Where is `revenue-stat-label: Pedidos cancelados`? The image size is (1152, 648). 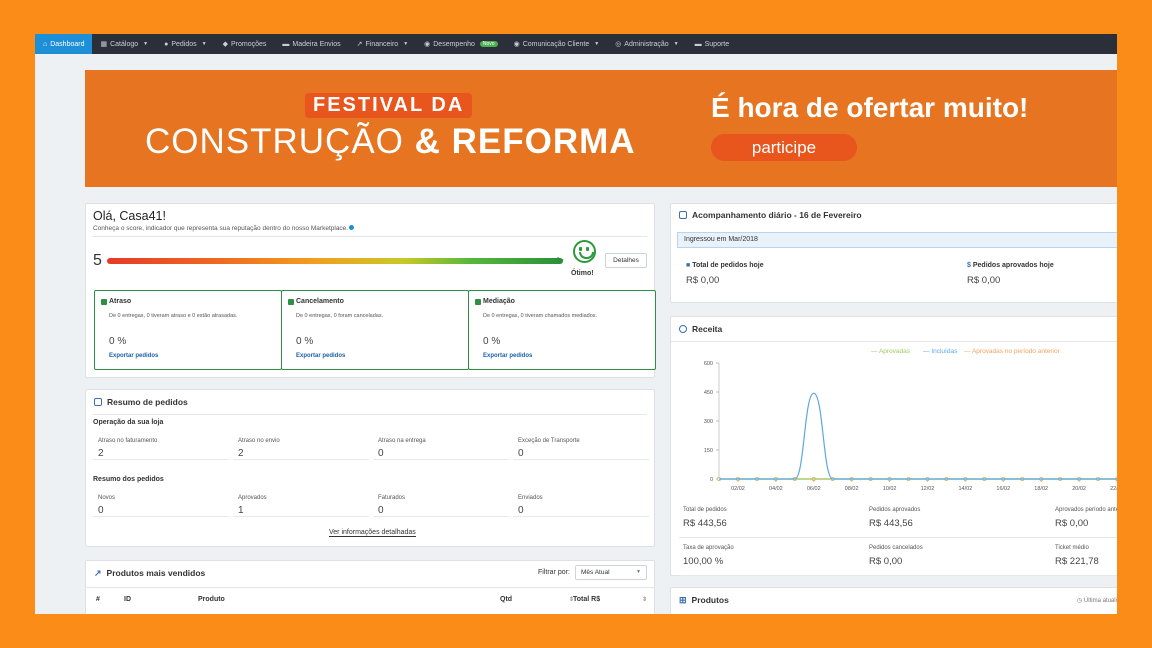
revenue-stat-label: Pedidos cancelados is located at coordinates (896, 548).